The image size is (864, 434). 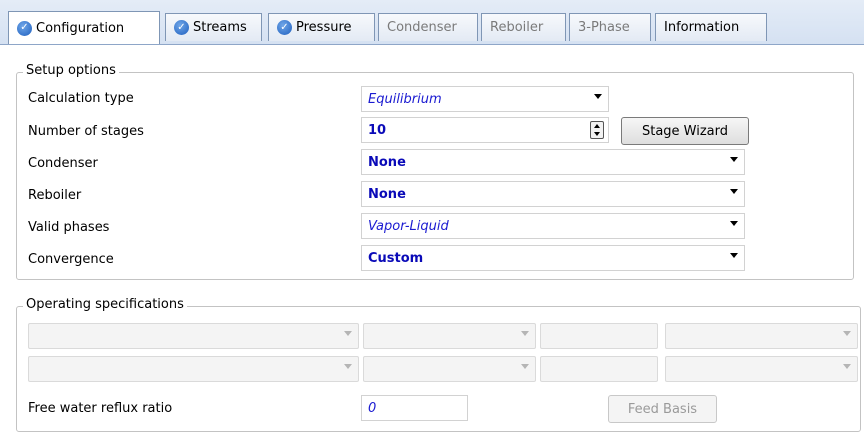 I want to click on valid-phases-label: Valid phases, so click(x=69, y=227).